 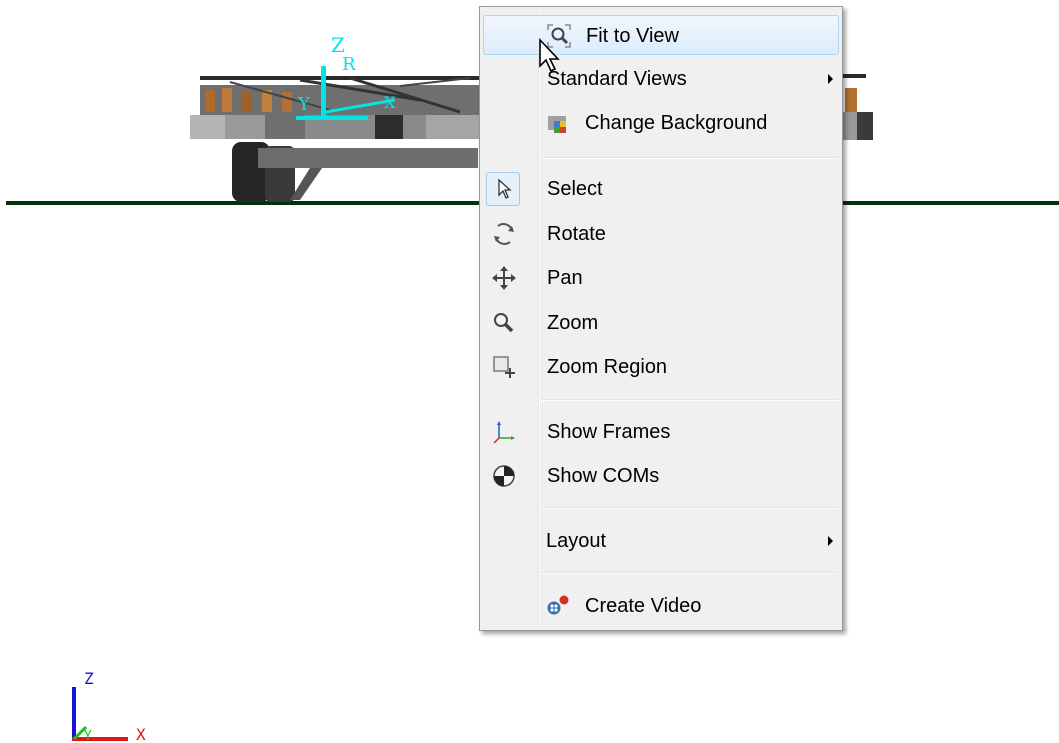 I want to click on menu-item-standard-views: Standard Views, so click(x=661, y=79).